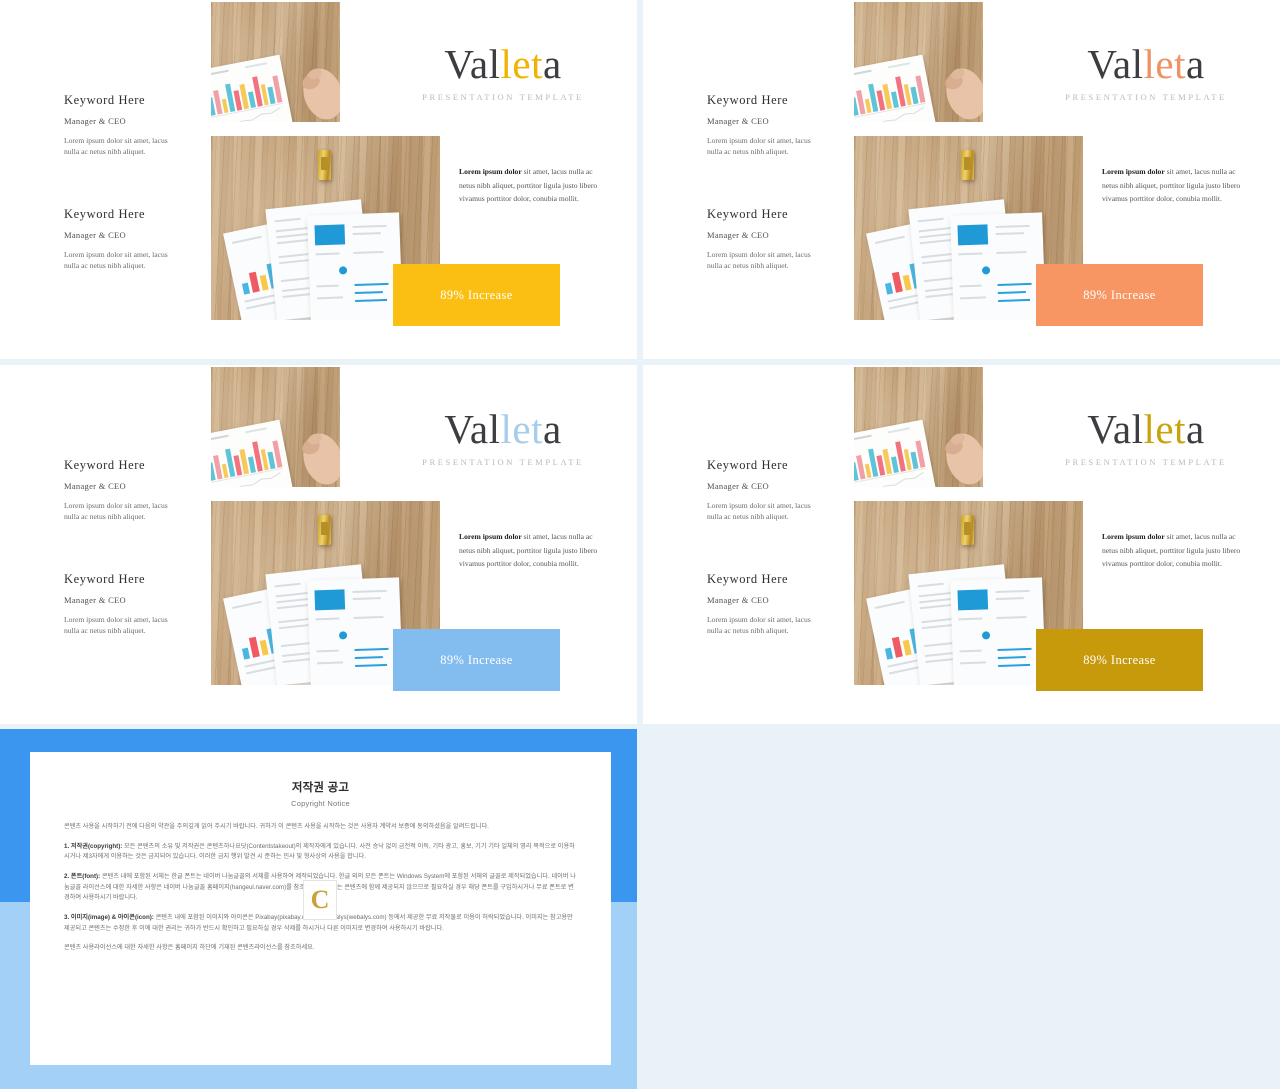 Image resolution: width=1280 pixels, height=1089 pixels. I want to click on watermark-logo-icon: C, so click(320, 900).